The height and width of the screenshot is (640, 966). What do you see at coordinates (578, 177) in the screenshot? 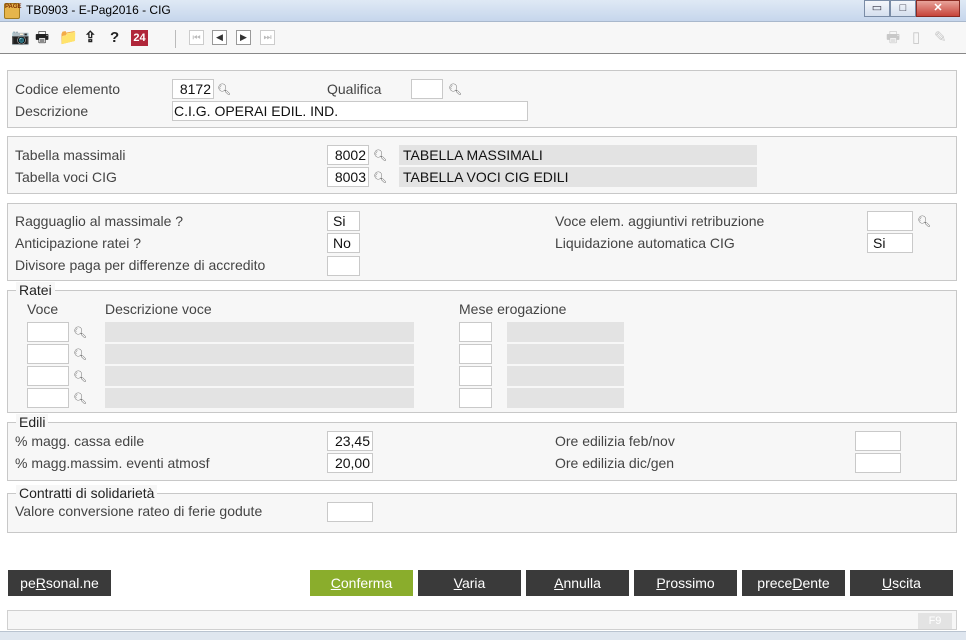
I see `voci-desc-field: TABELLA VOCI CIG EDILI` at bounding box center [578, 177].